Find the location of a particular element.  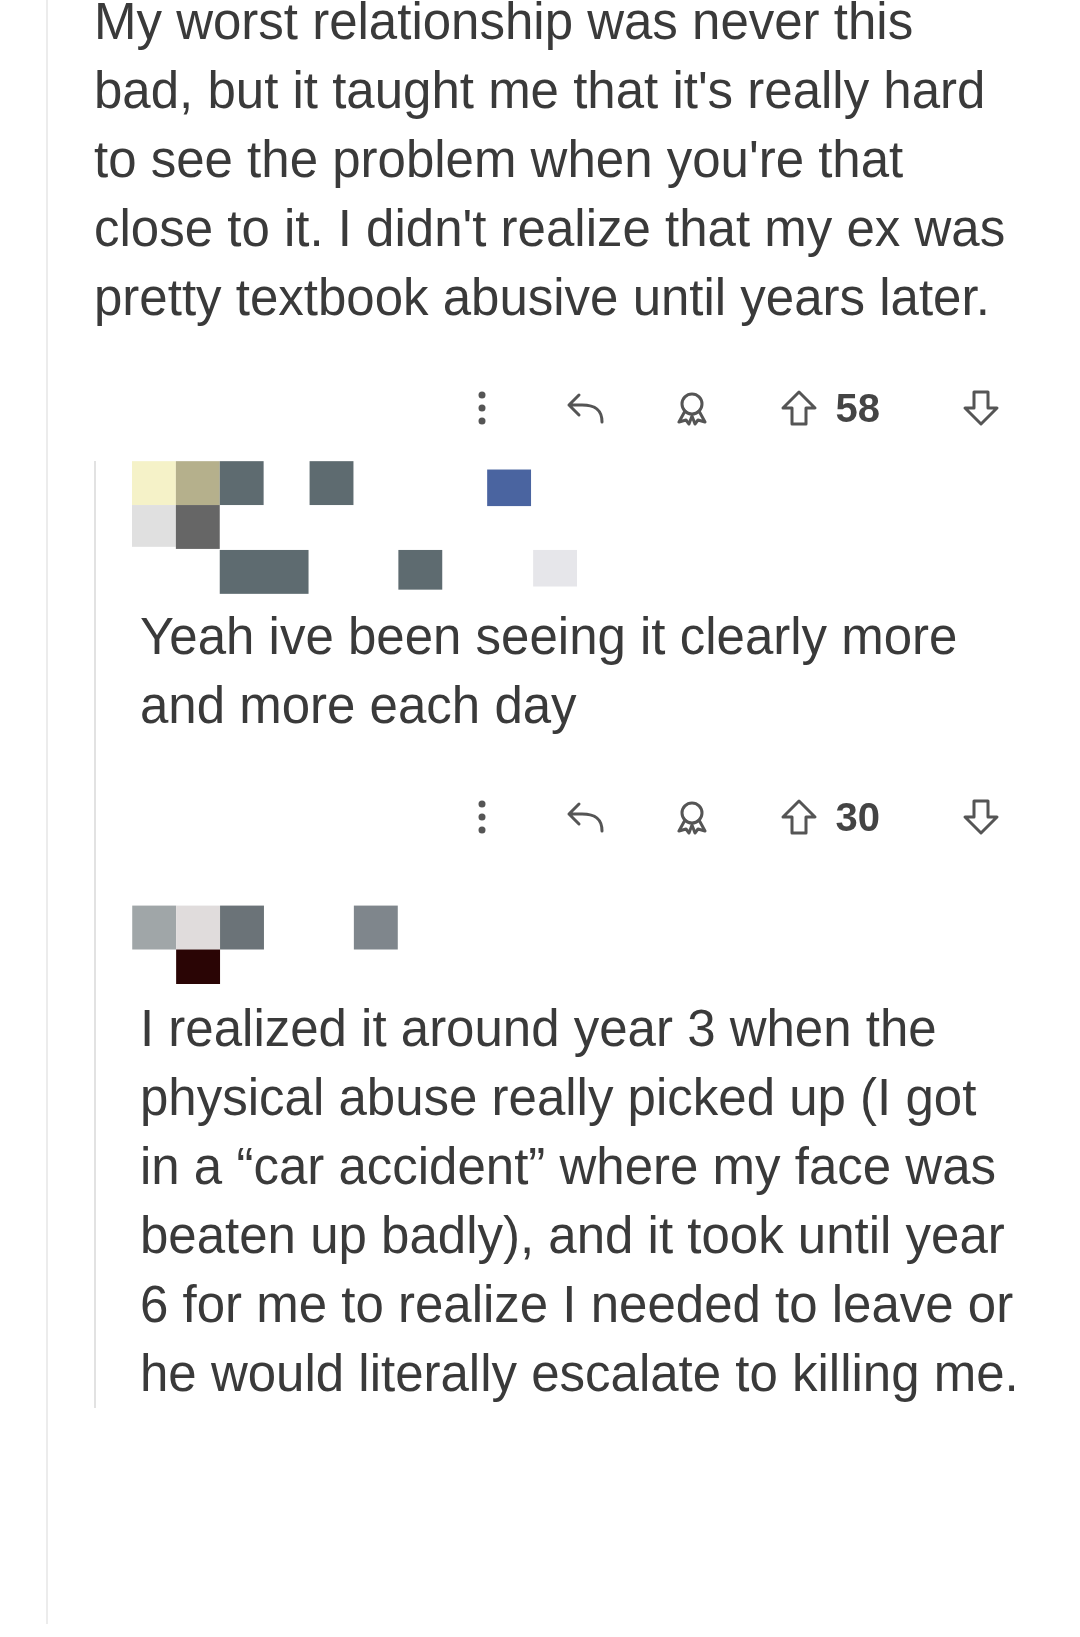

vote-count: 30 is located at coordinates (857, 817).